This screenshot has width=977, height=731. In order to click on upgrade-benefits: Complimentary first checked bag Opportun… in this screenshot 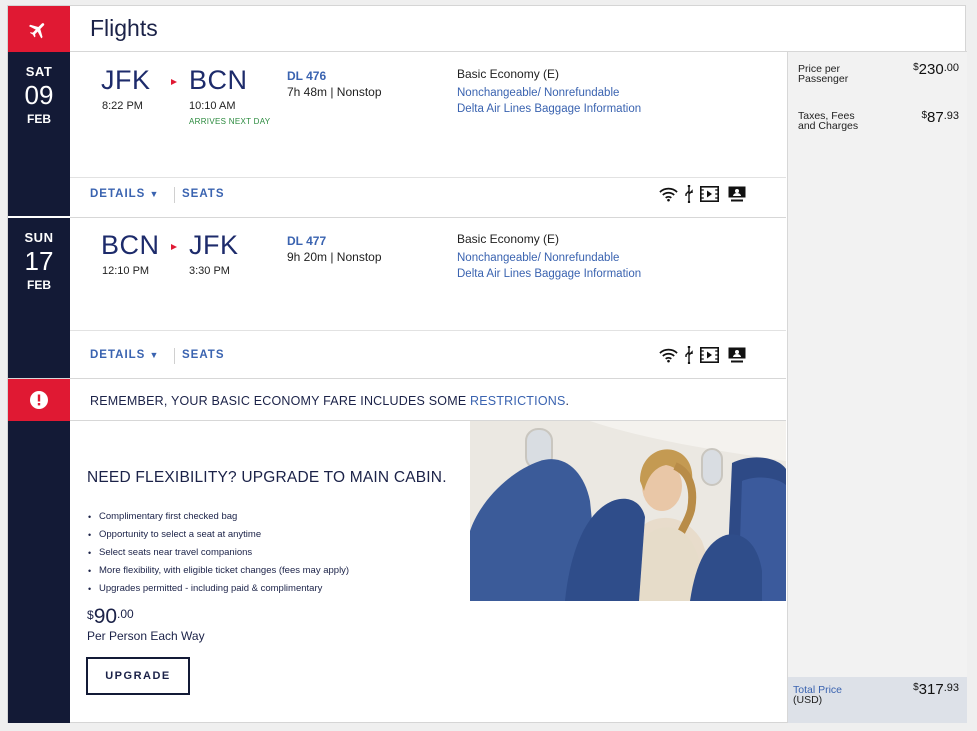, I will do `click(218, 556)`.